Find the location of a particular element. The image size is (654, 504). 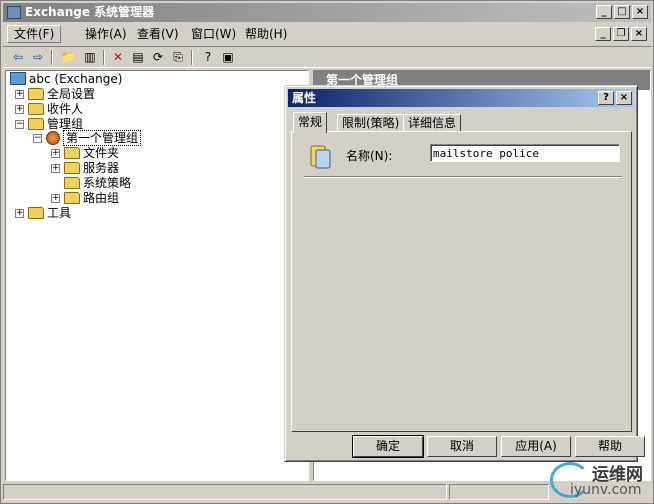

close-button: × is located at coordinates (640, 12).